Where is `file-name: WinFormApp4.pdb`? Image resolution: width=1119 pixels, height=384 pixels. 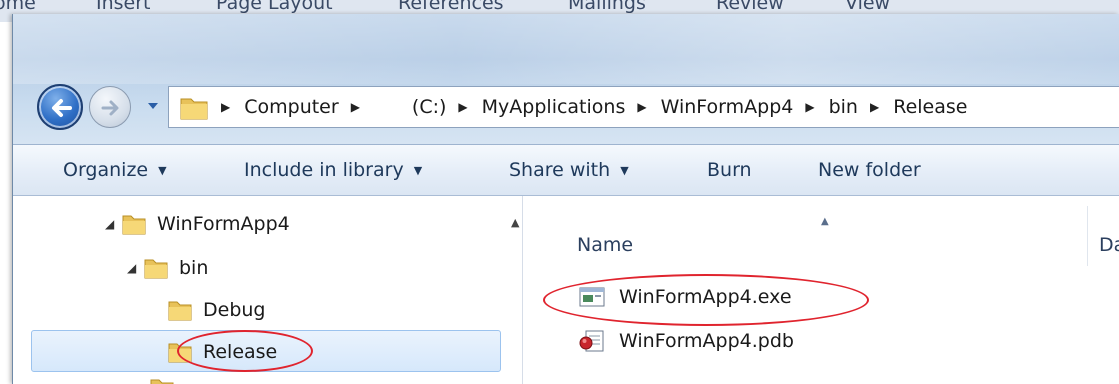
file-name: WinFormApp4.pdb is located at coordinates (706, 341).